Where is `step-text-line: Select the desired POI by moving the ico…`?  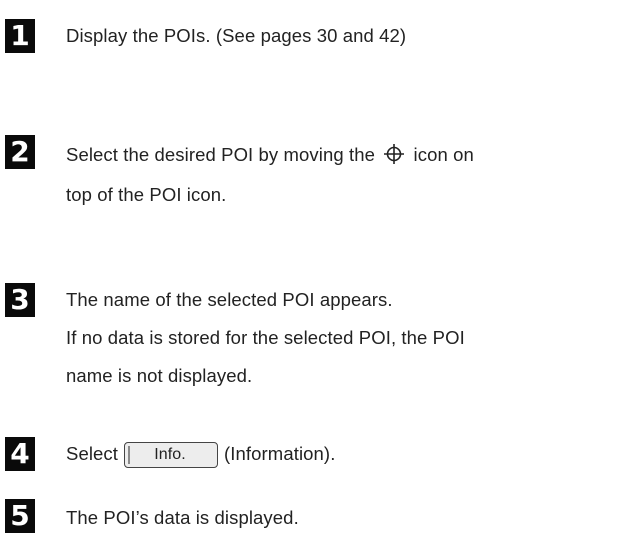
step-text-line: Select the desired POI by moving the ico… is located at coordinates (346, 155).